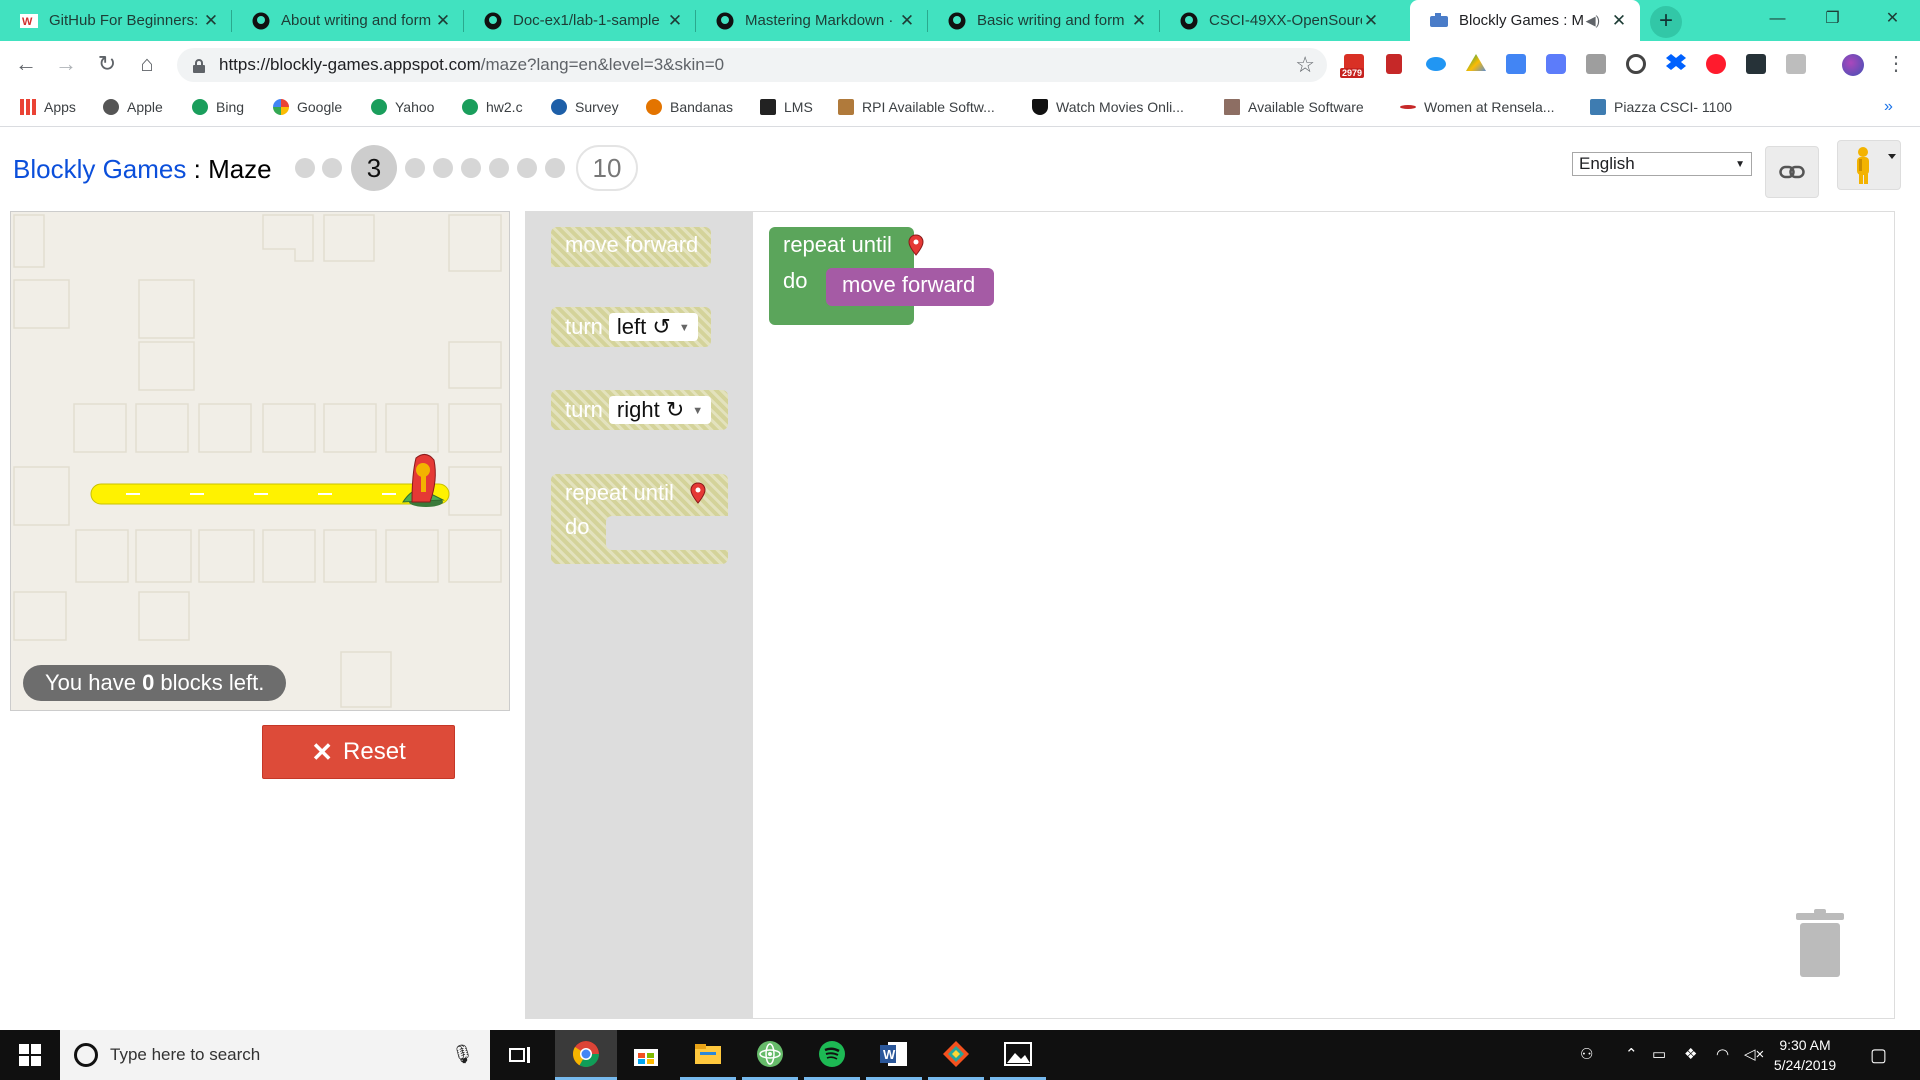 The image size is (1920, 1080). Describe the element at coordinates (332, 168) in the screenshot. I see `level-2-dot` at that location.